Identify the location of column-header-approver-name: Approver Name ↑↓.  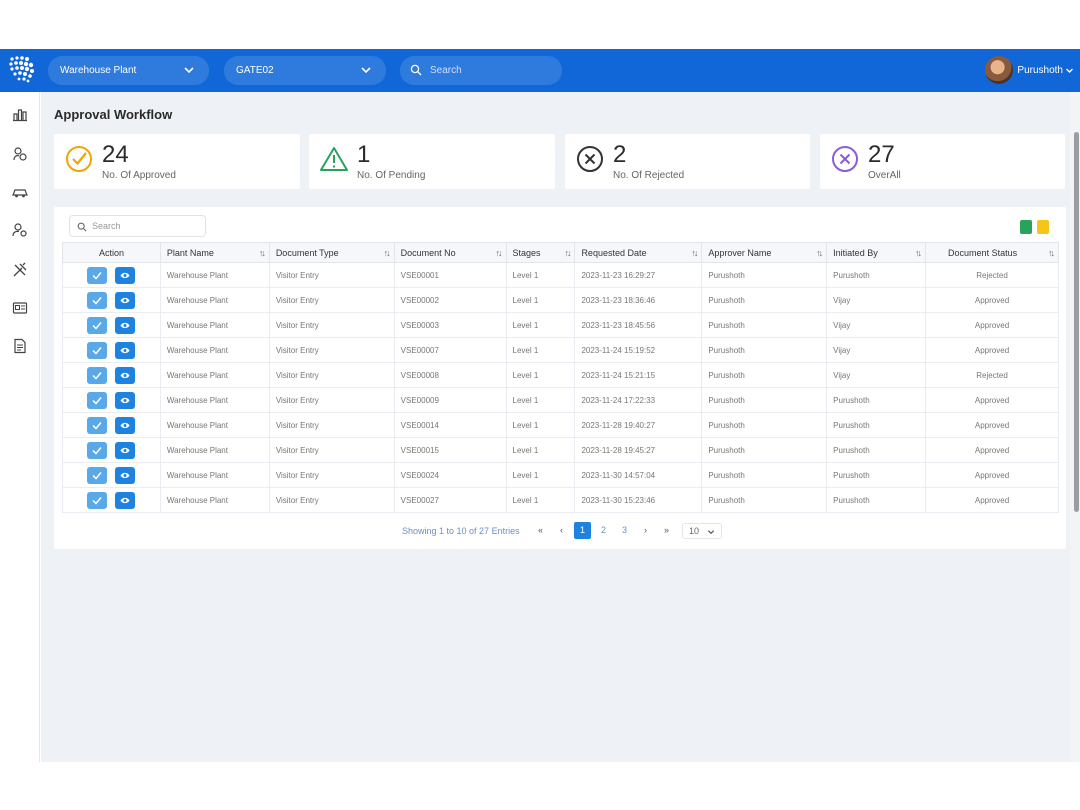
(764, 252).